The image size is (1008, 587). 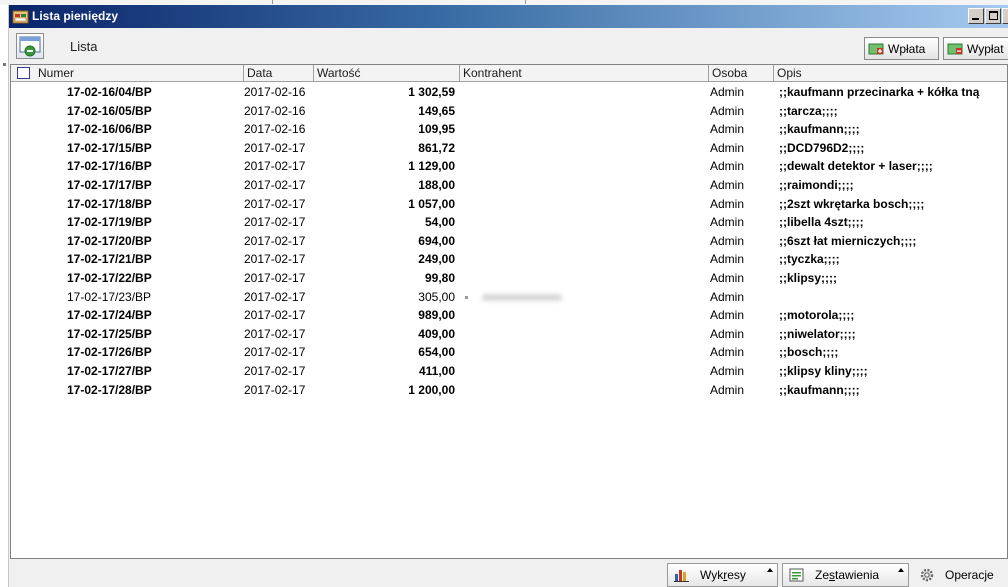 I want to click on cell-numer: 17-02-16/06/BP, so click(x=109, y=129).